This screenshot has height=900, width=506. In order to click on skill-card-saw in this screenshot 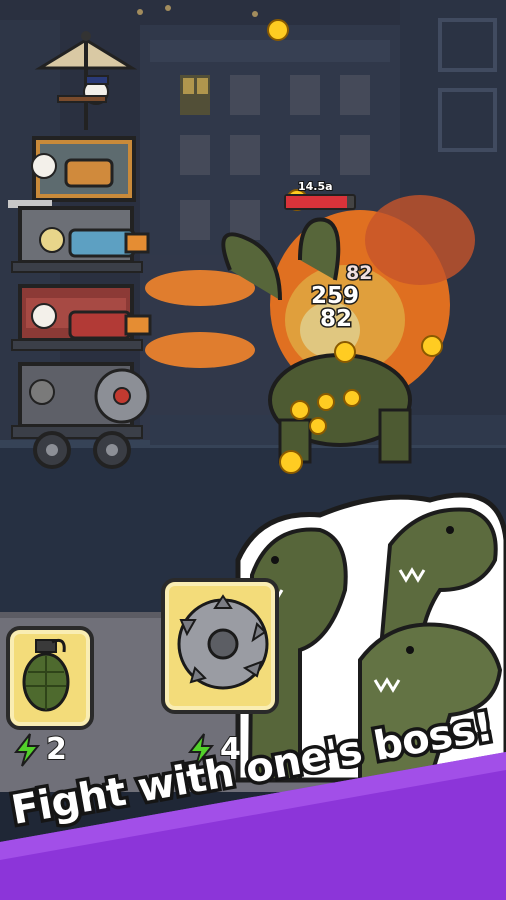, I will do `click(220, 646)`.